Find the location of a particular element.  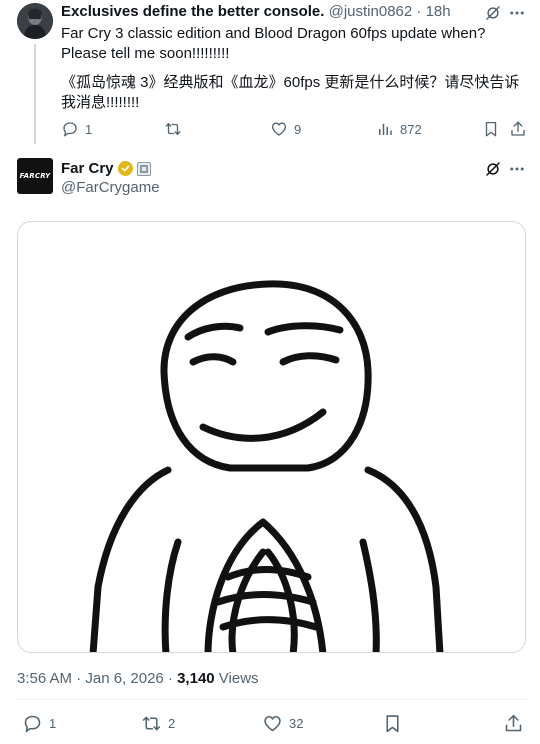

main-display-name: Far Cry is located at coordinates (87, 168).